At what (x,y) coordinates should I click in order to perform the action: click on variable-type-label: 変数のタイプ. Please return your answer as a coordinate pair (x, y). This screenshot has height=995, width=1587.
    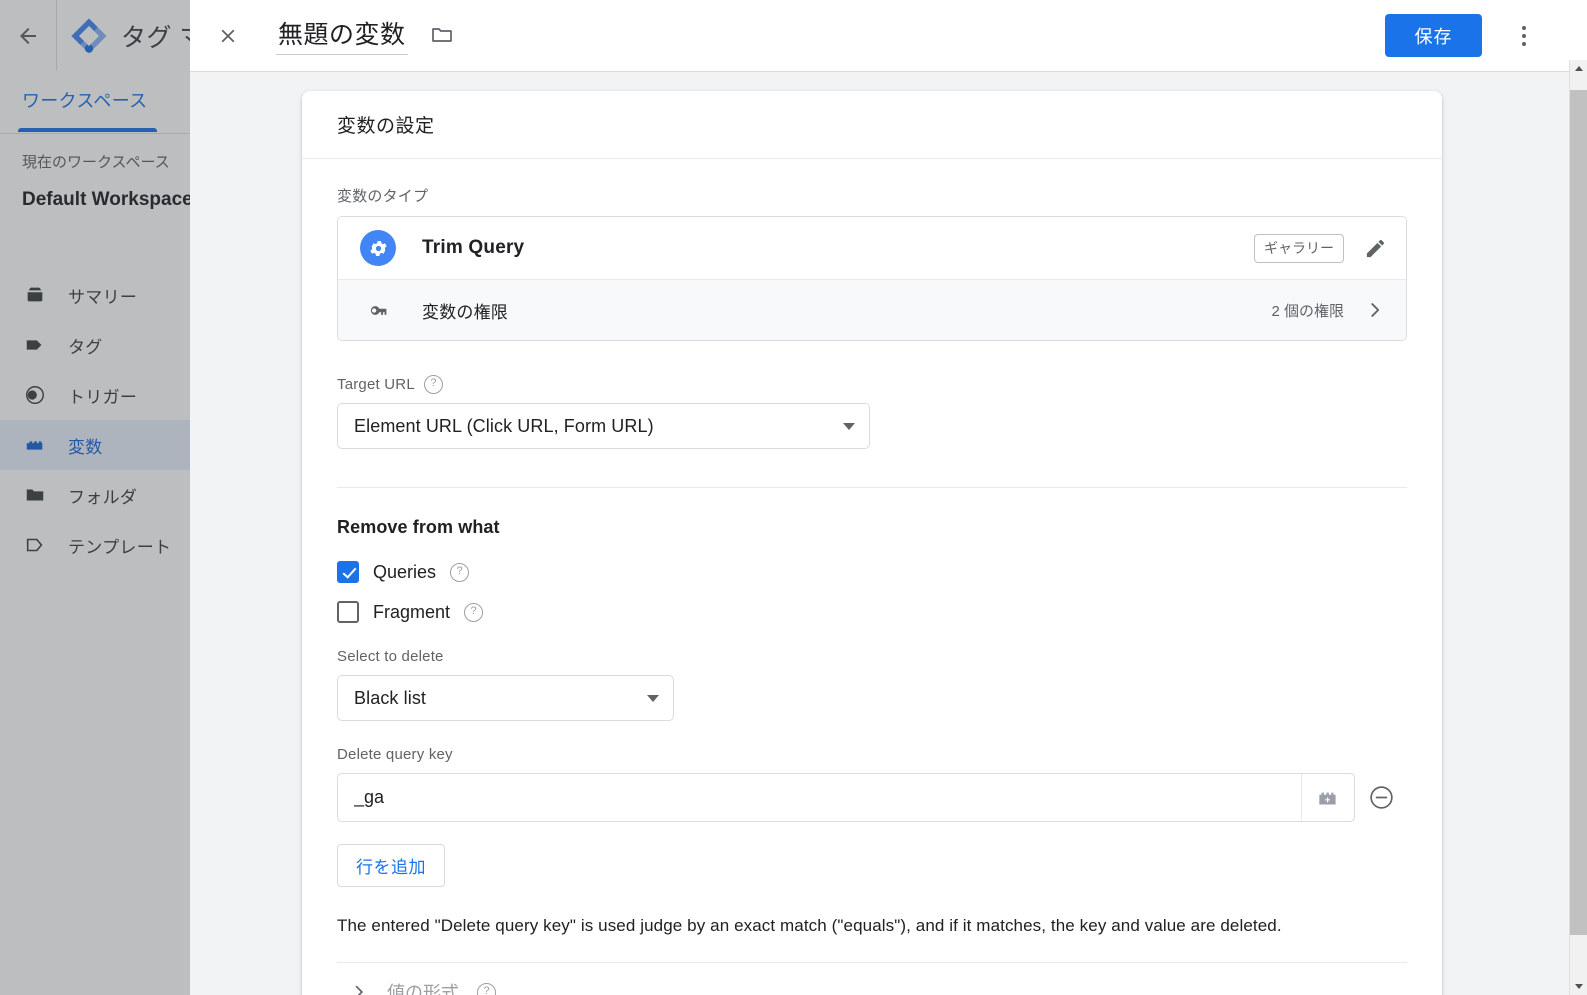
    Looking at the image, I should click on (383, 196).